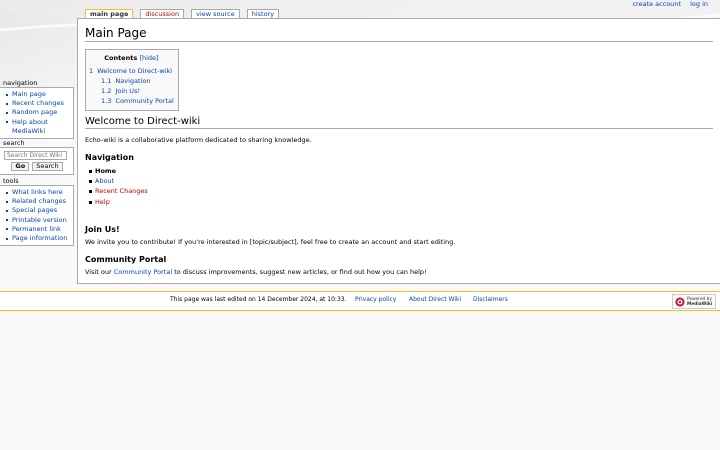 This screenshot has height=450, width=720. Describe the element at coordinates (126, 259) in the screenshot. I see `portal-heading: Community Portal` at that location.